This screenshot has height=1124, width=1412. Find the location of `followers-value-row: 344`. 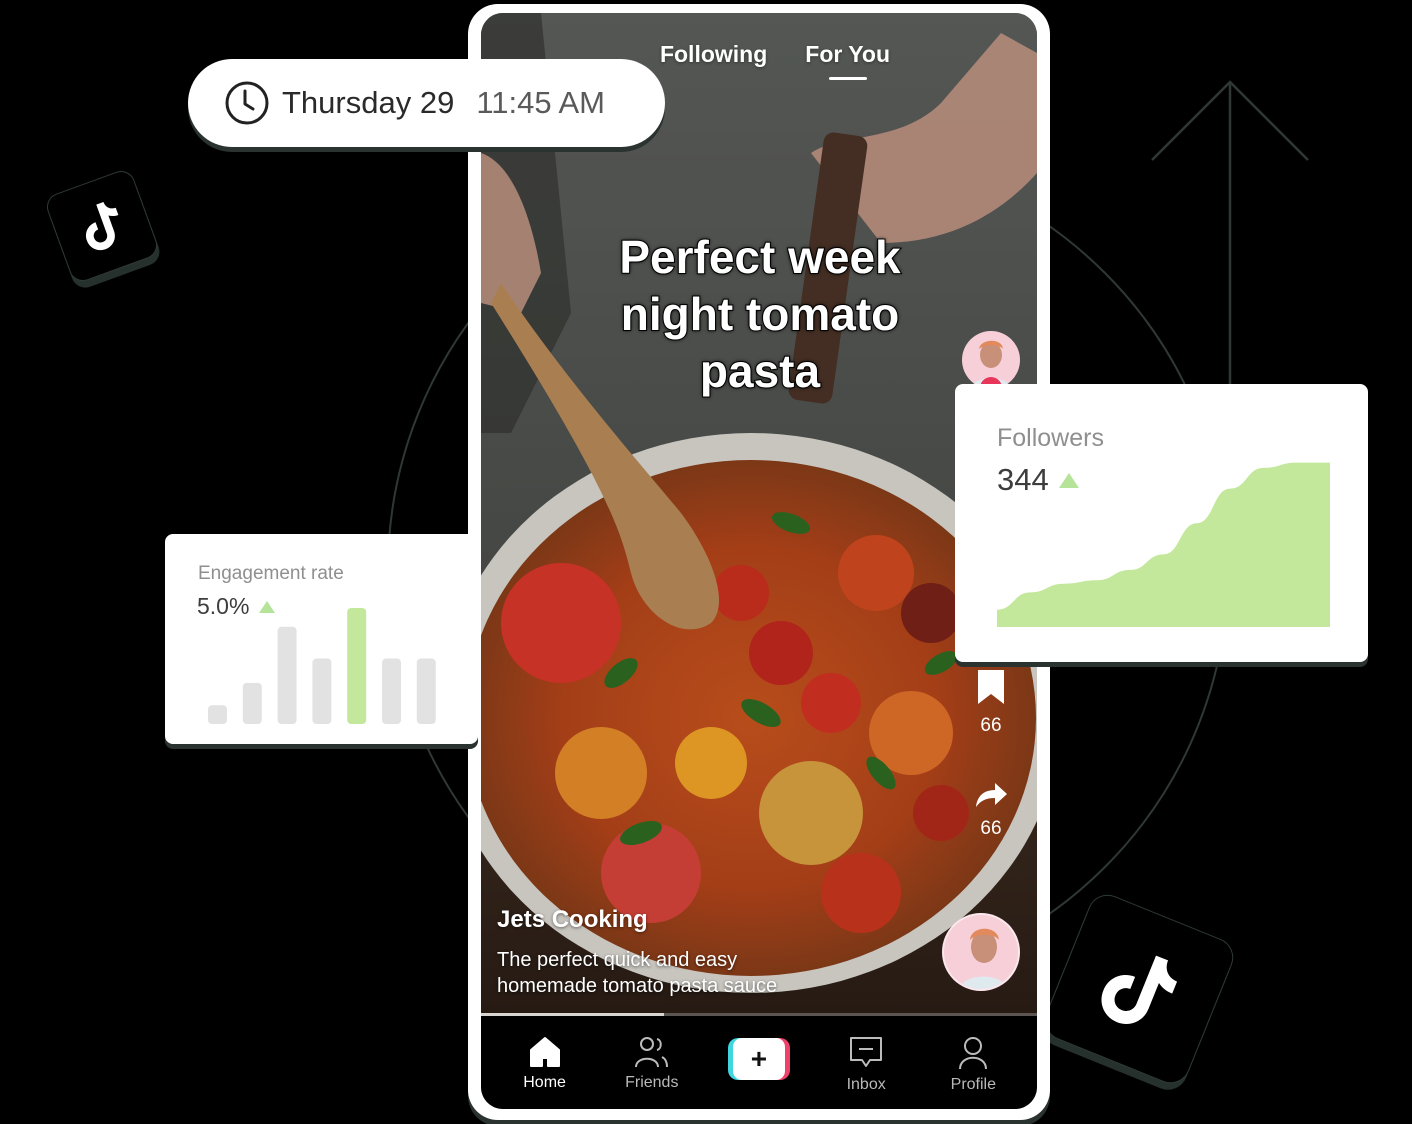

followers-value-row: 344 is located at coordinates (1038, 480).